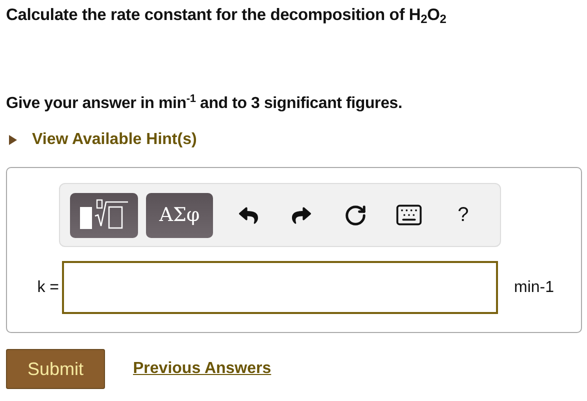 This screenshot has width=587, height=401. I want to click on unit-label: min-1, so click(534, 287).